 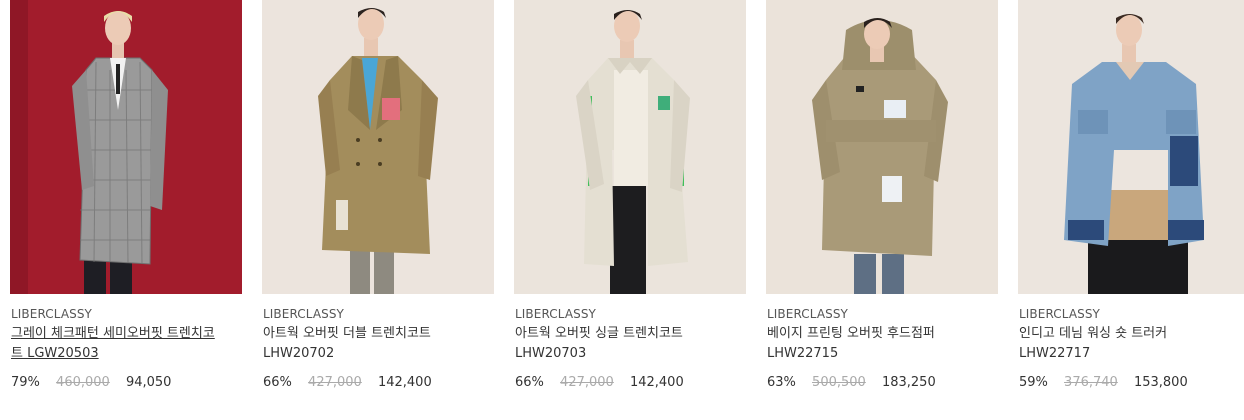 I want to click on product-name-link: 베이지 프린팅 오버핏 후드점퍼 LHW22715, so click(x=872, y=344).